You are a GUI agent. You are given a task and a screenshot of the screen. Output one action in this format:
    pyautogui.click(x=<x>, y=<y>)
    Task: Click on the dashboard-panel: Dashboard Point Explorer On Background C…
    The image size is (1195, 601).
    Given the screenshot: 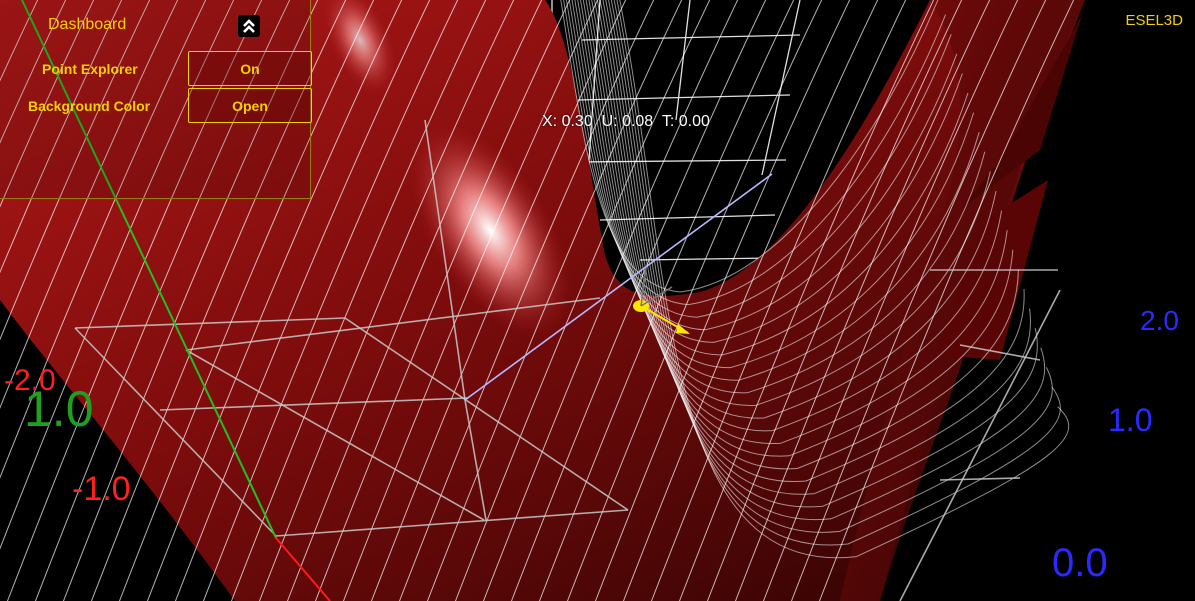 What is the action you would take?
    pyautogui.click(x=156, y=99)
    